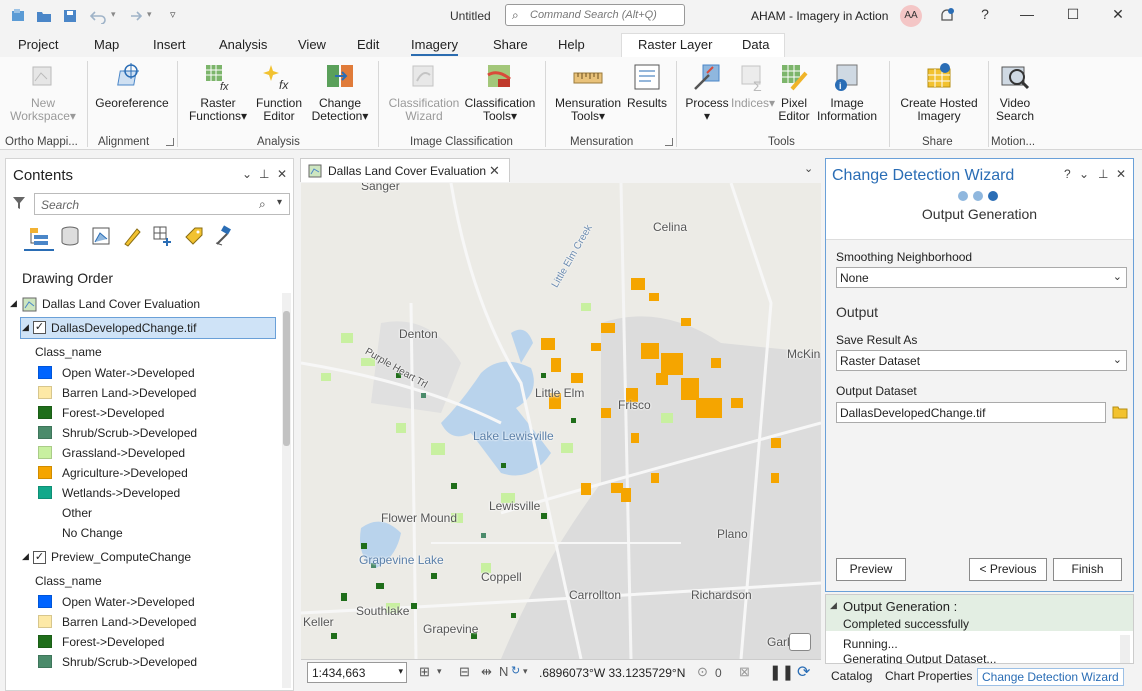 Image resolution: width=1142 pixels, height=691 pixels. What do you see at coordinates (851, 676) in the screenshot?
I see `tab-catalog: Catalog` at bounding box center [851, 676].